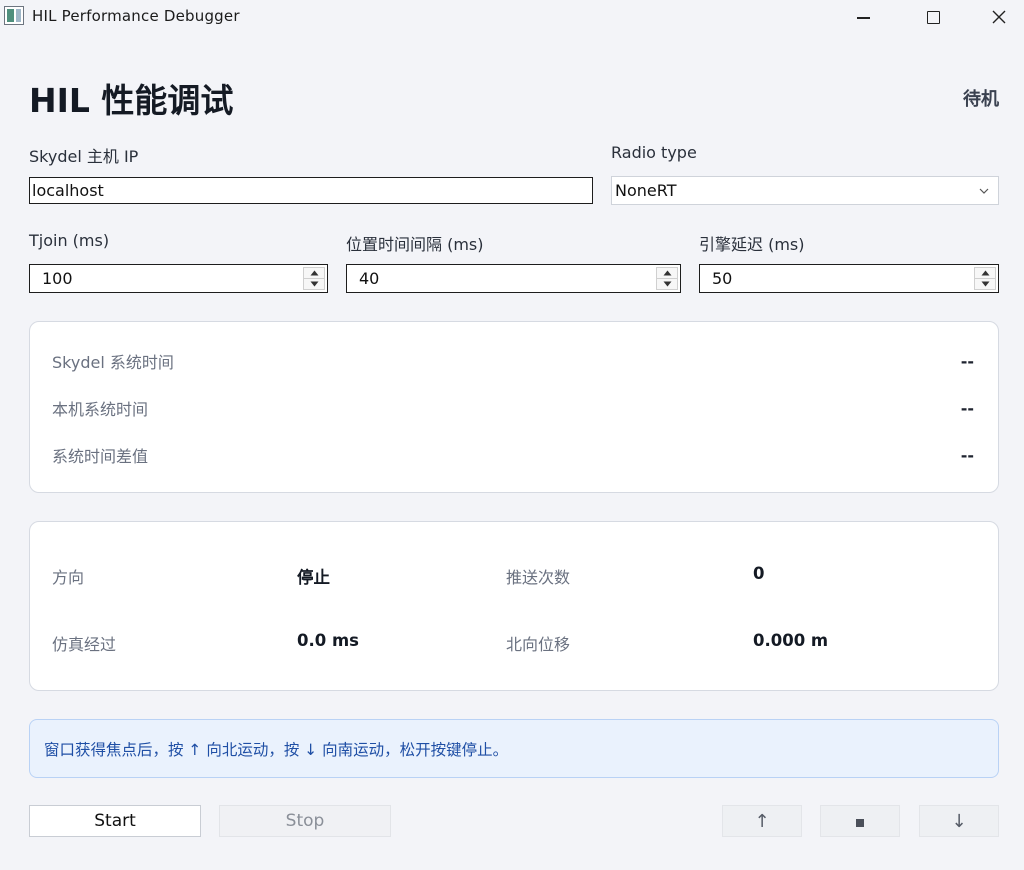 Image resolution: width=1024 pixels, height=870 pixels. Describe the element at coordinates (967, 408) in the screenshot. I see `local-time-value: --` at that location.